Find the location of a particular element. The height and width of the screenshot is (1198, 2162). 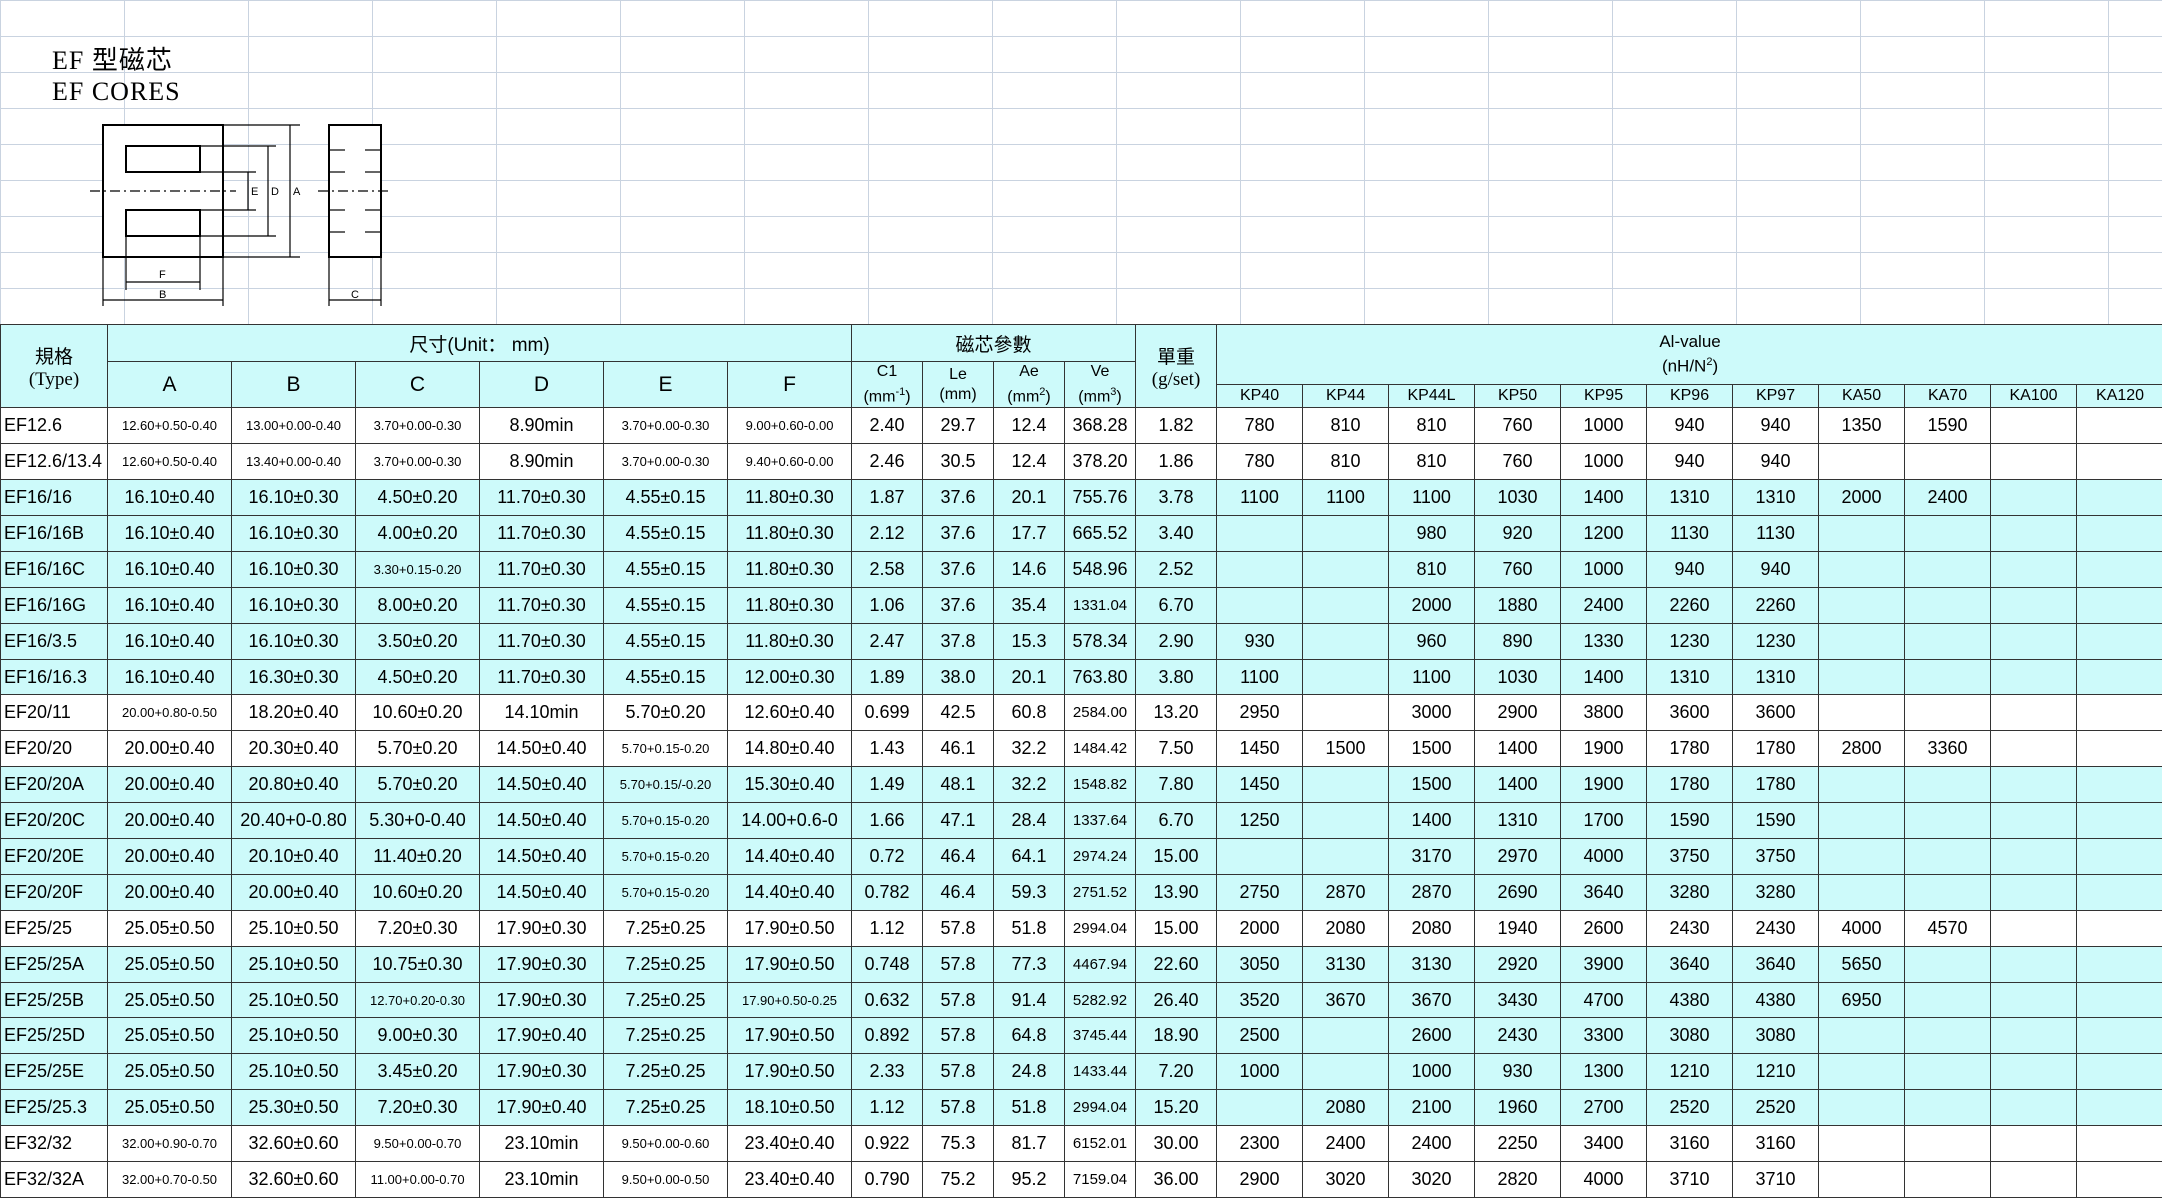

material-header: KA70 is located at coordinates (1948, 396).